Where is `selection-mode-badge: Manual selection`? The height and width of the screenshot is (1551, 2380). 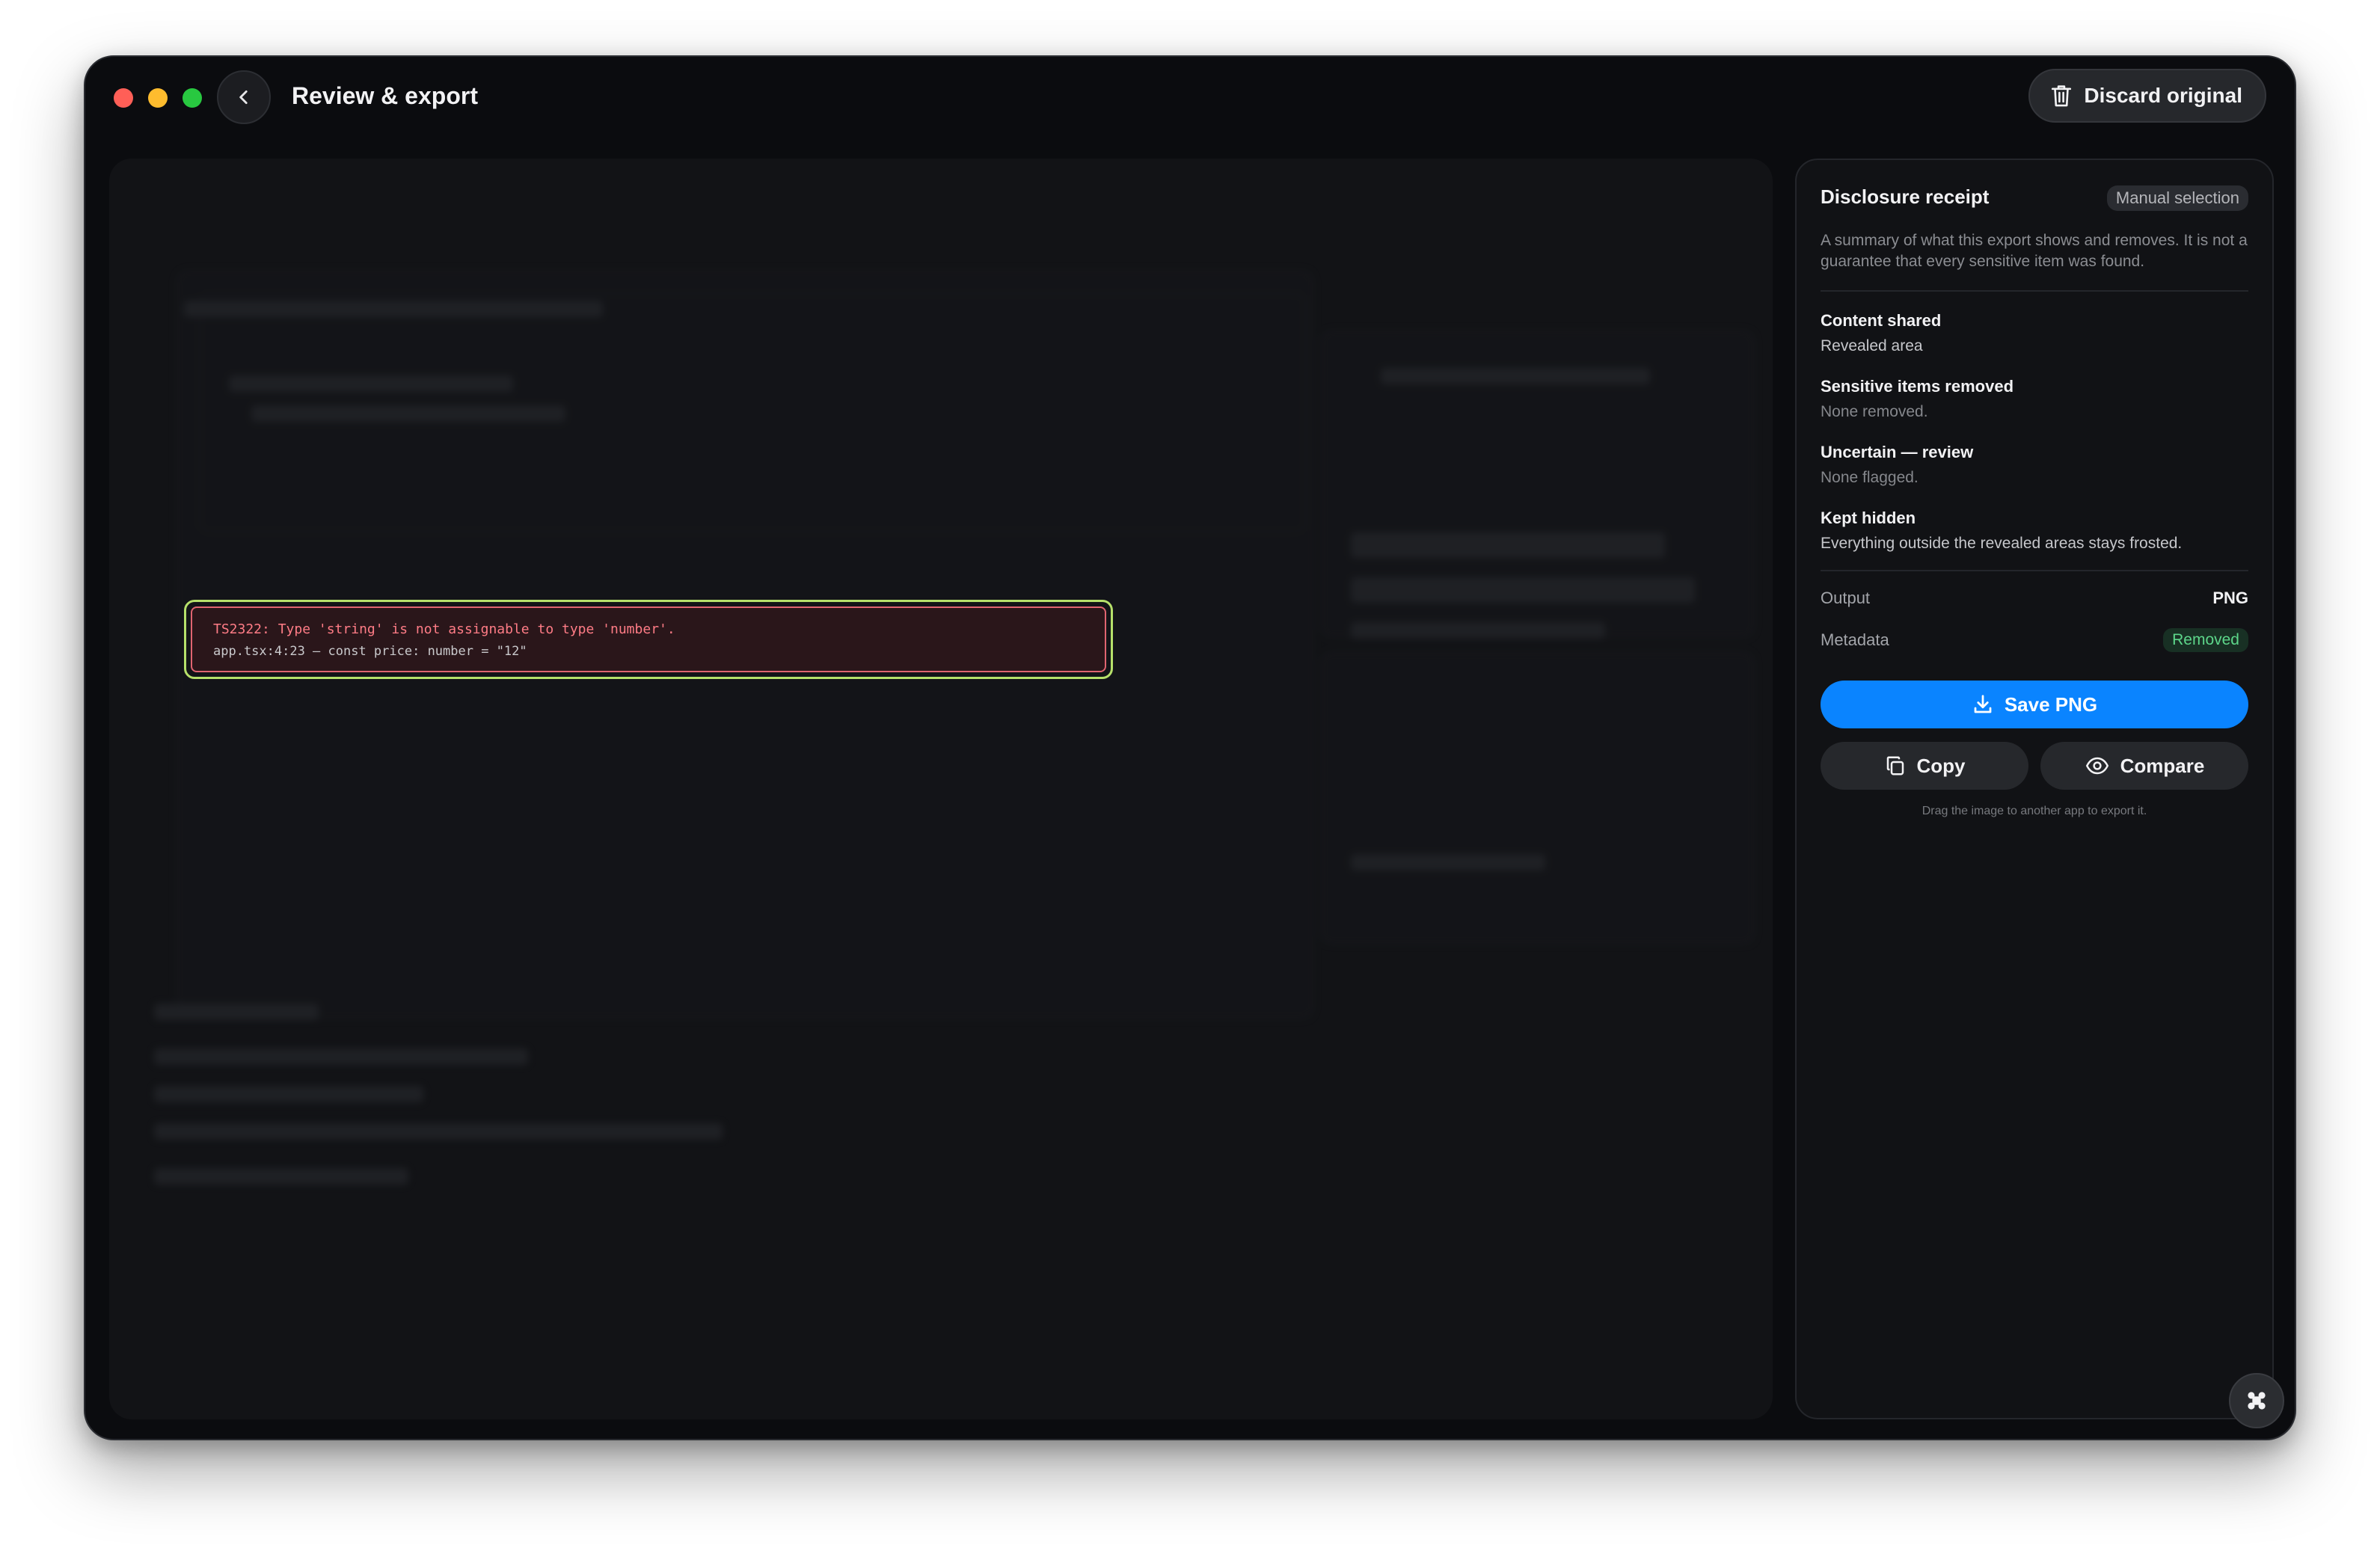
selection-mode-badge: Manual selection is located at coordinates (2177, 198).